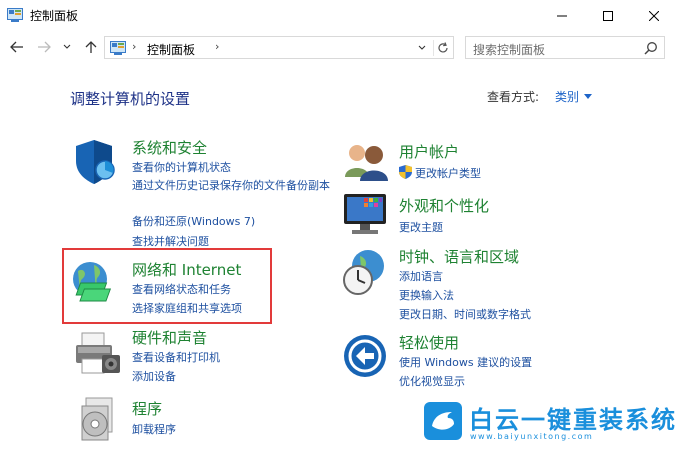 The width and height of the screenshot is (677, 449). Describe the element at coordinates (444, 205) in the screenshot. I see `category-title-appearance: 外观和个性化` at that location.